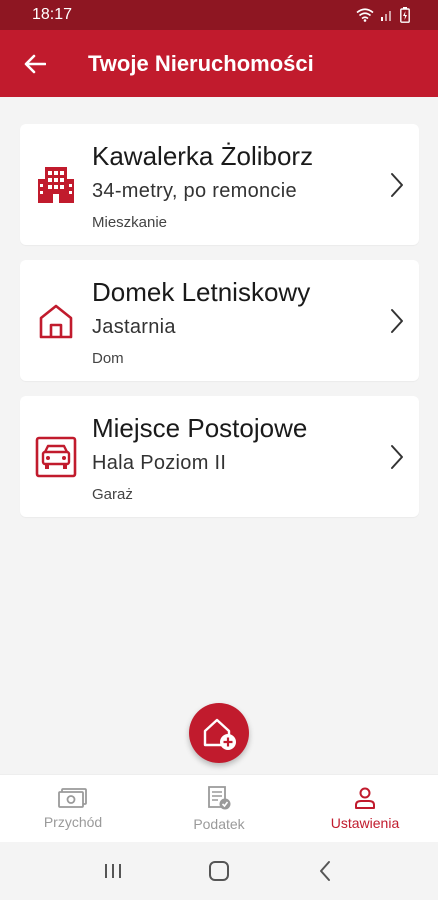 Image resolution: width=438 pixels, height=900 pixels. What do you see at coordinates (201, 63) in the screenshot?
I see `page-title: Twoje Nieruchomości` at bounding box center [201, 63].